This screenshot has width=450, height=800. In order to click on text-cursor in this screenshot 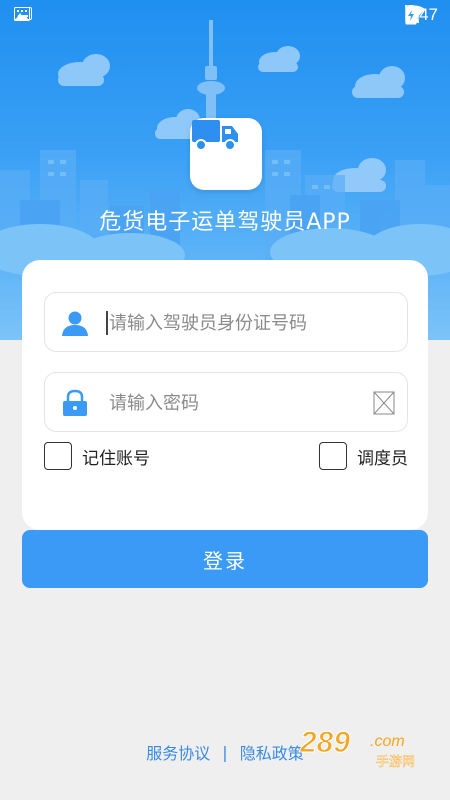, I will do `click(107, 323)`.